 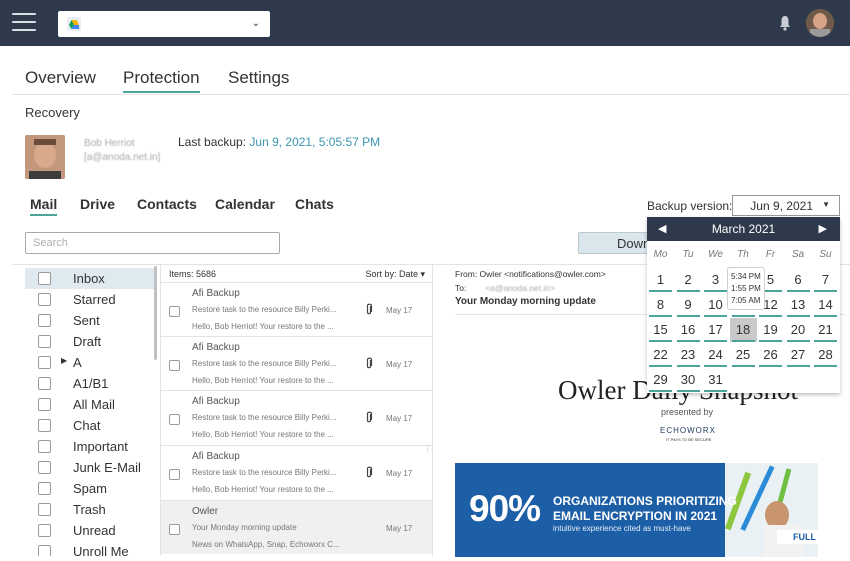 I want to click on calendar-day: 16, so click(x=688, y=330).